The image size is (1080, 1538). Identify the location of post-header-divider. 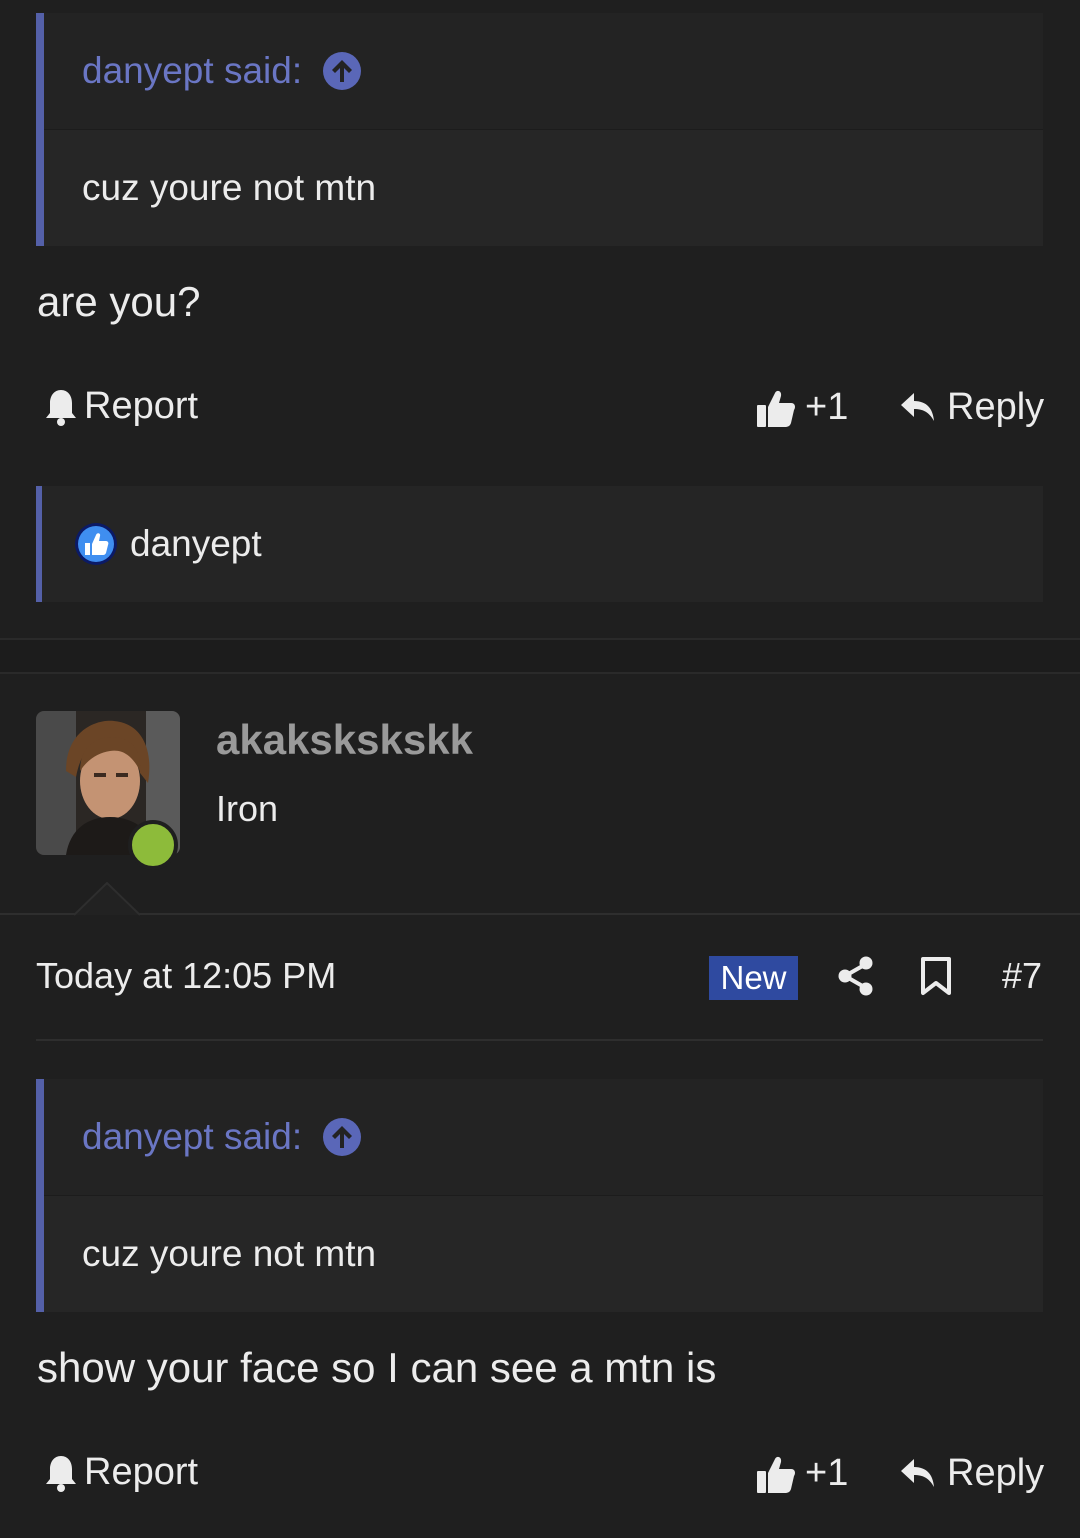
(540, 914).